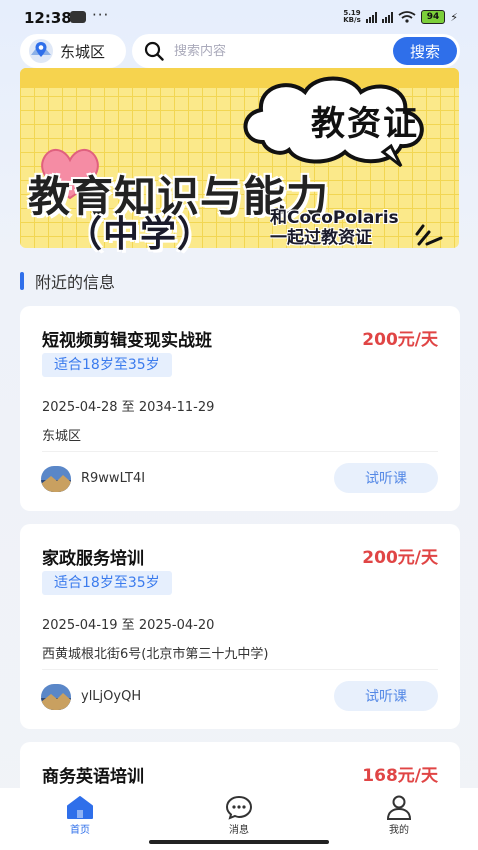  I want to click on section-header: 附近的信息, so click(67, 281).